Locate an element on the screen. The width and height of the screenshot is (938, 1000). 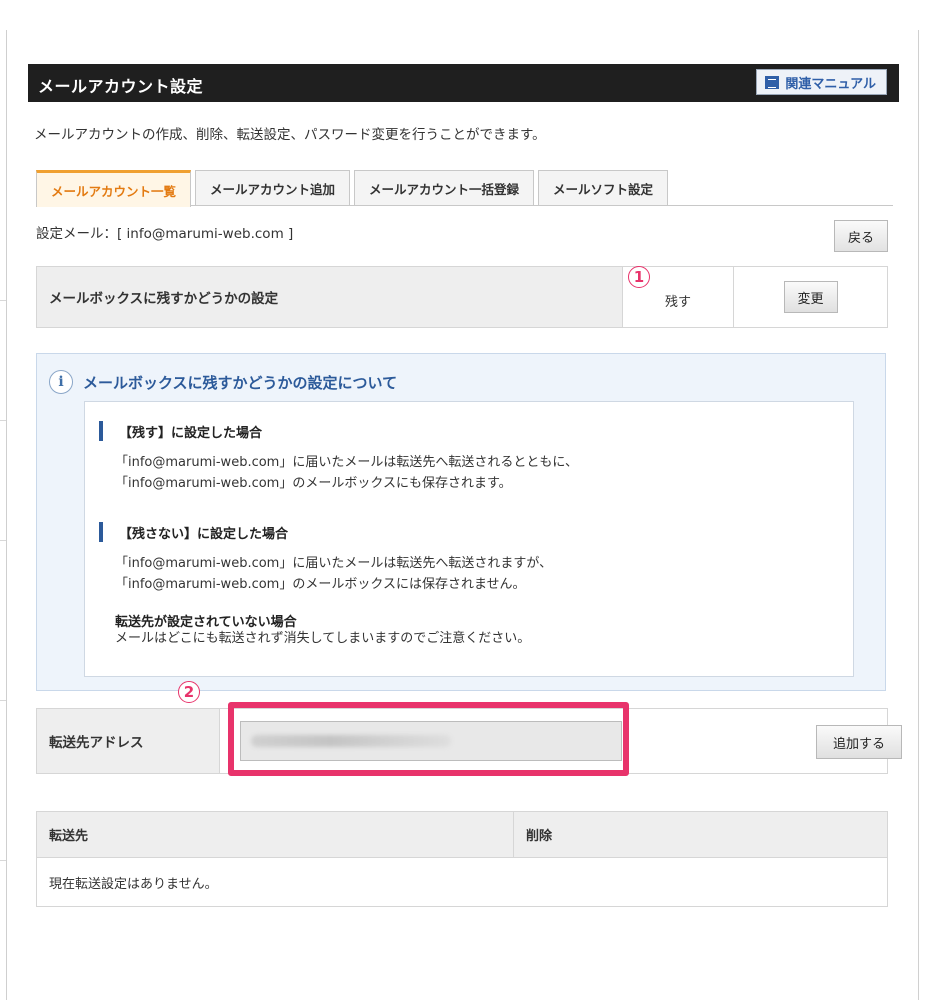
change-button: 変更 is located at coordinates (810, 297).